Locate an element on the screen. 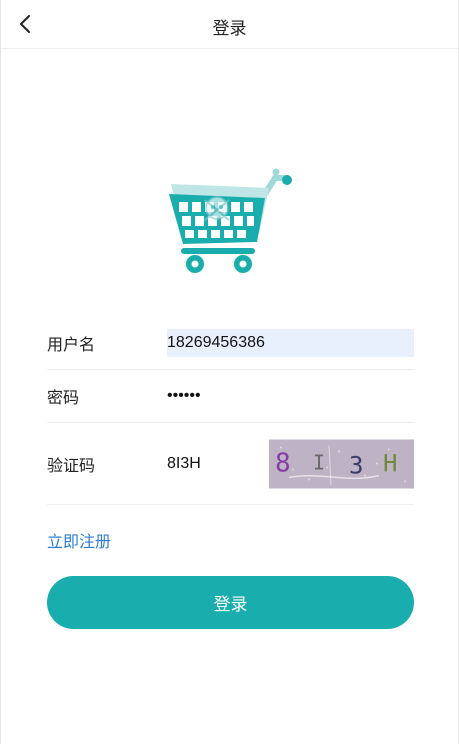 Image resolution: width=459 pixels, height=744 pixels. svg-text: 8 is located at coordinates (283, 463).